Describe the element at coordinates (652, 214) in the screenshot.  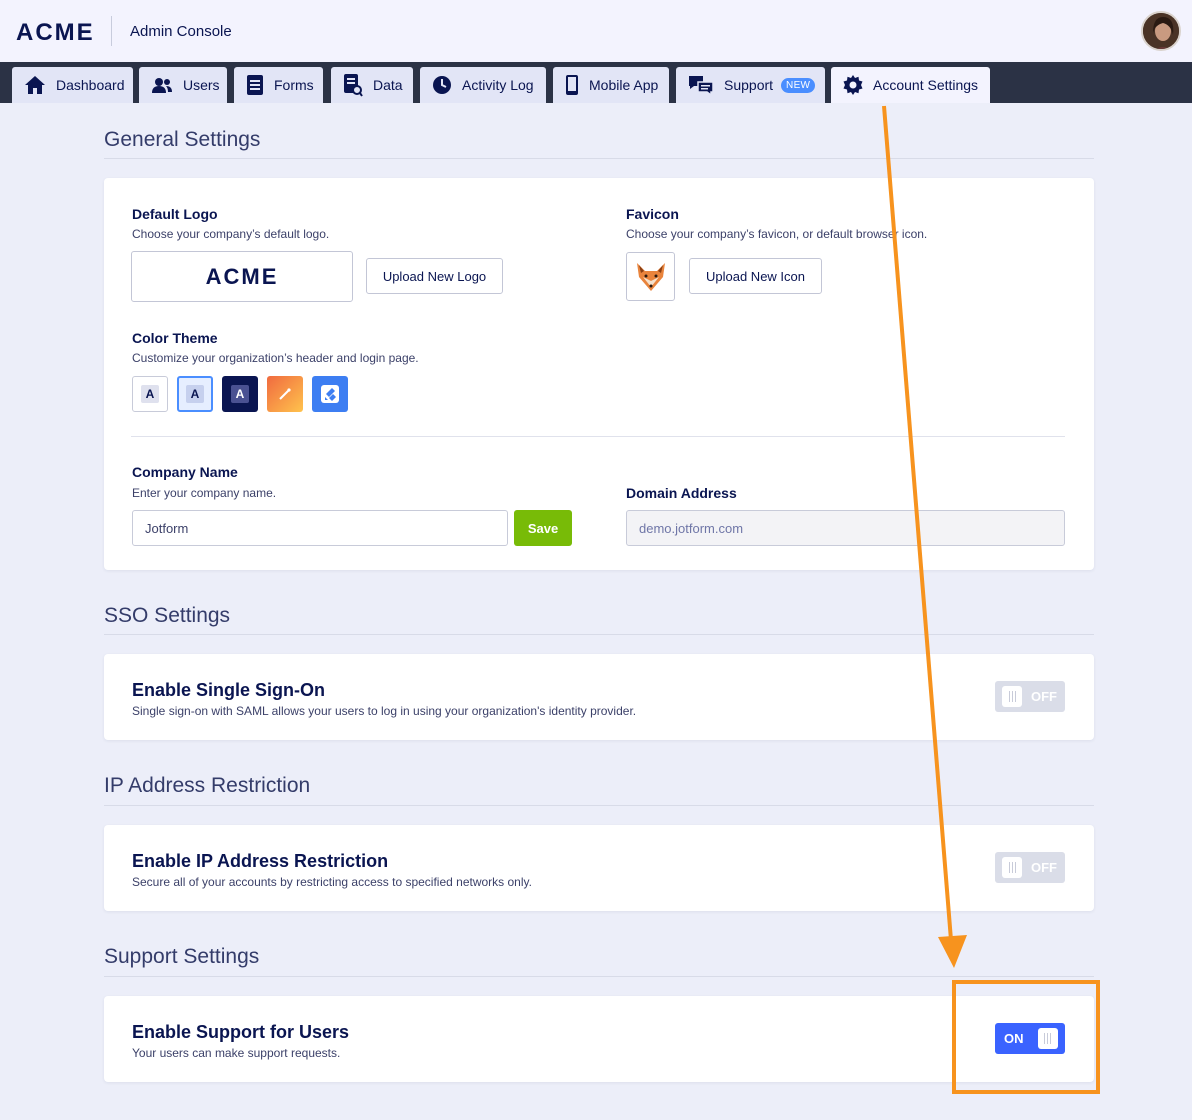
I see `favicon-label: Favicon` at that location.